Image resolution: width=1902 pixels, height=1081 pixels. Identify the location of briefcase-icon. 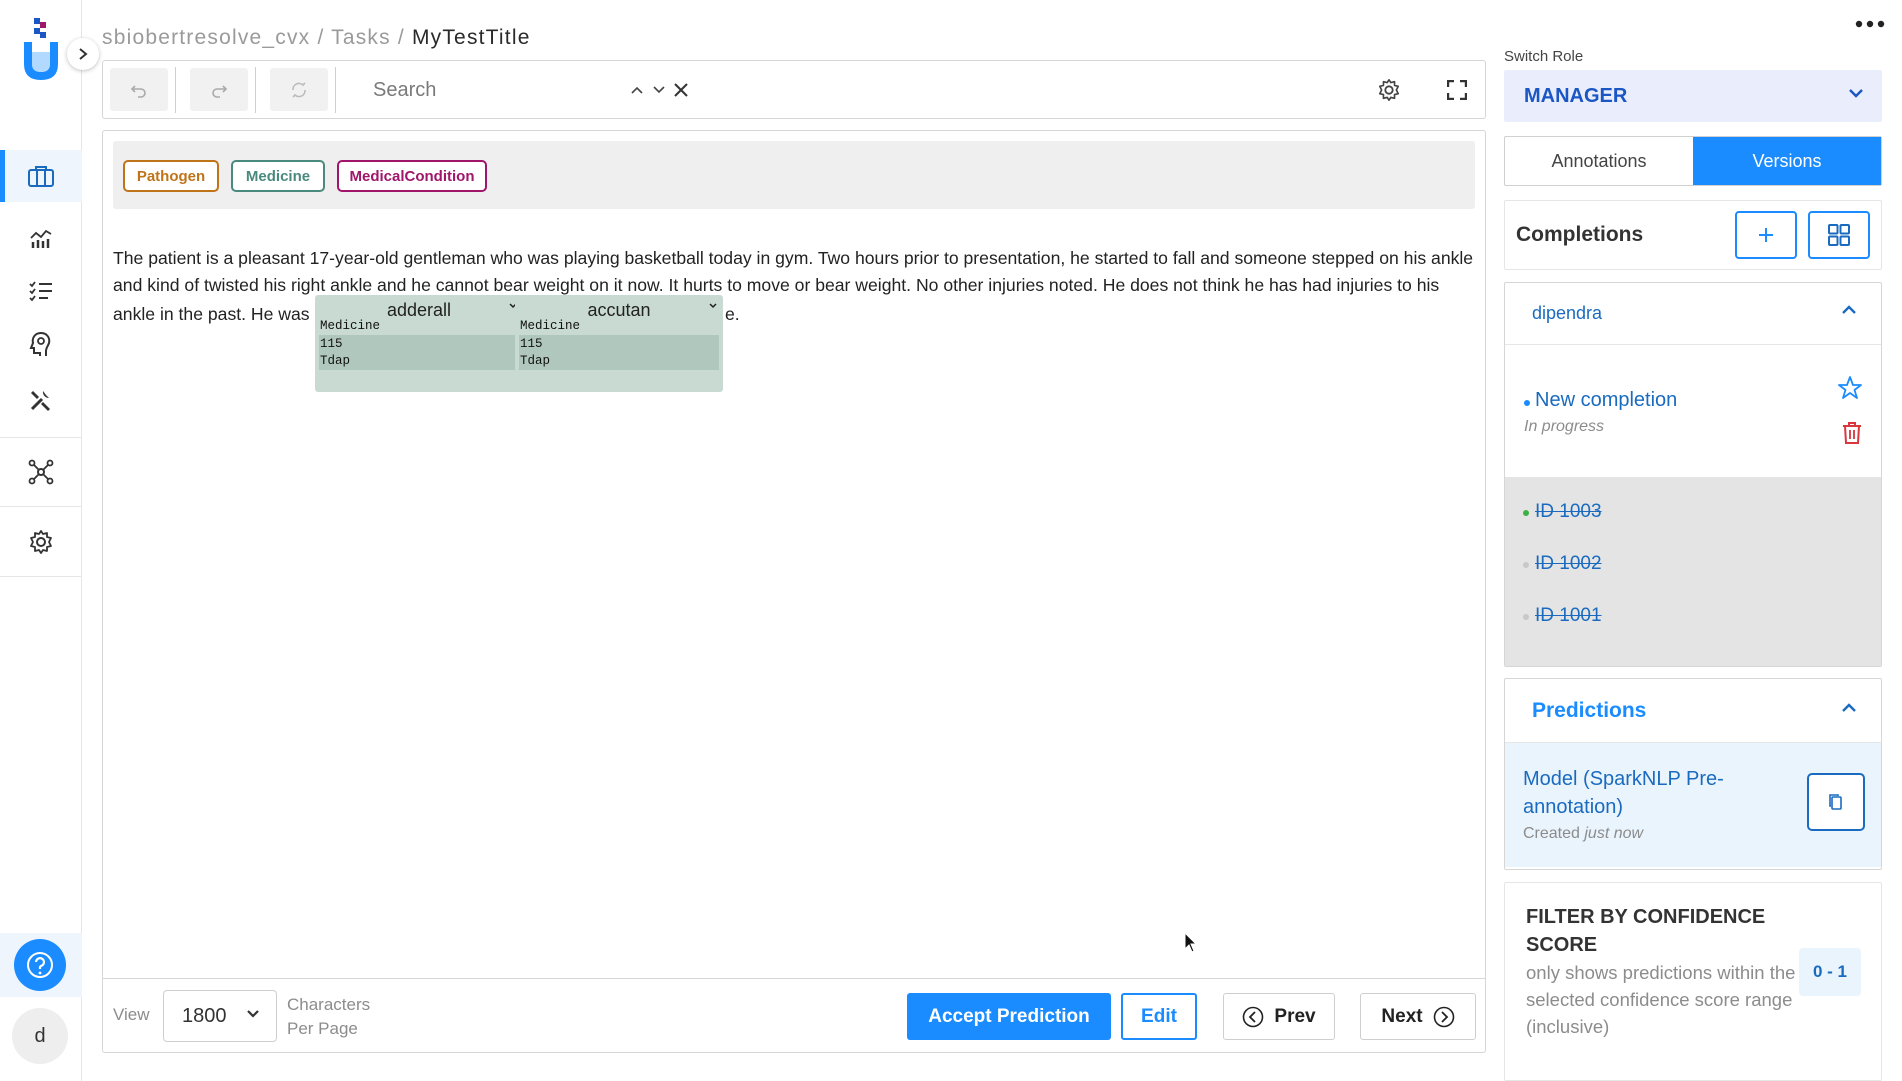
(41, 176).